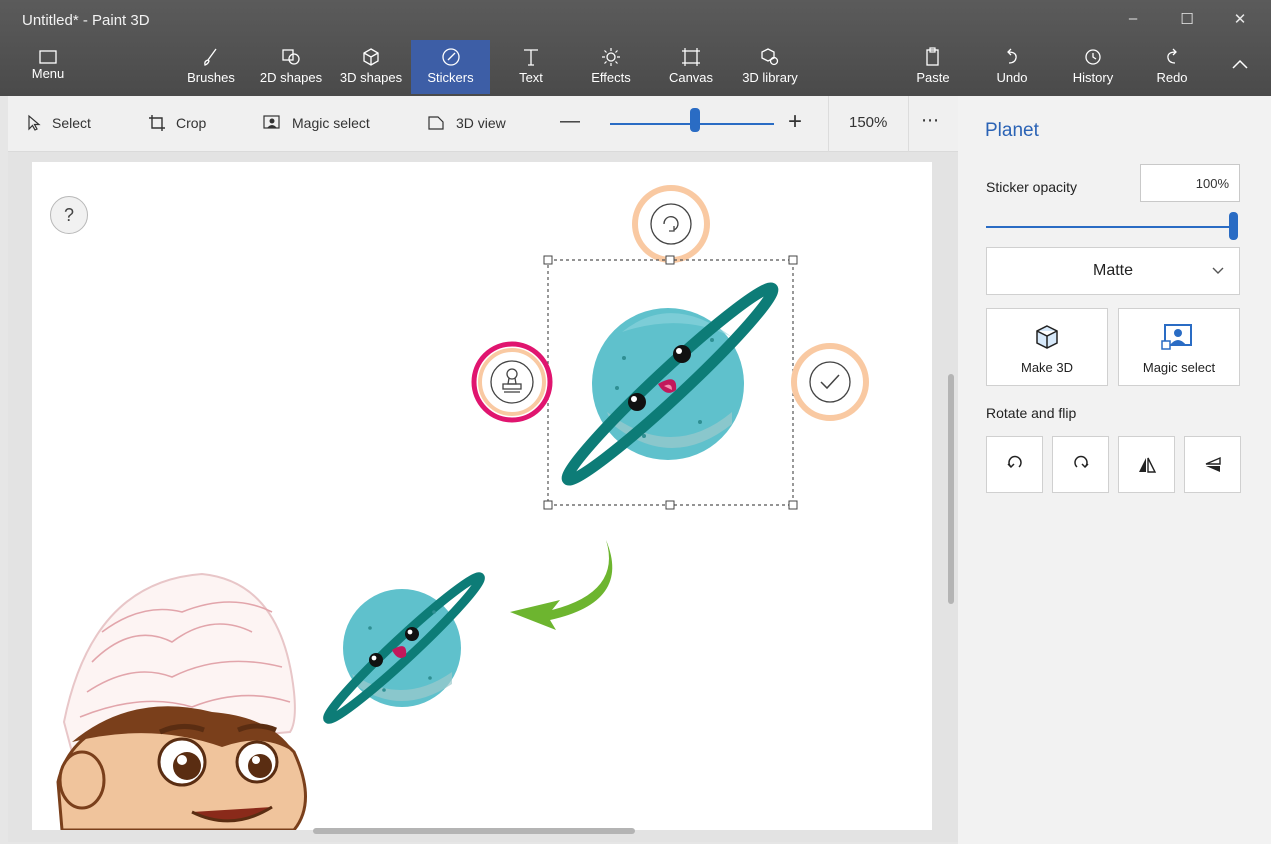  Describe the element at coordinates (71, 123) in the screenshot. I see `select-label: Select` at that location.